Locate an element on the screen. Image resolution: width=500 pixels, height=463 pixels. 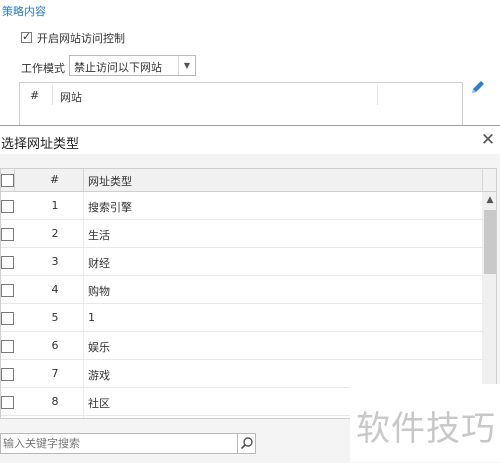
watermark-text: 软件技巧 is located at coordinates (426, 429).